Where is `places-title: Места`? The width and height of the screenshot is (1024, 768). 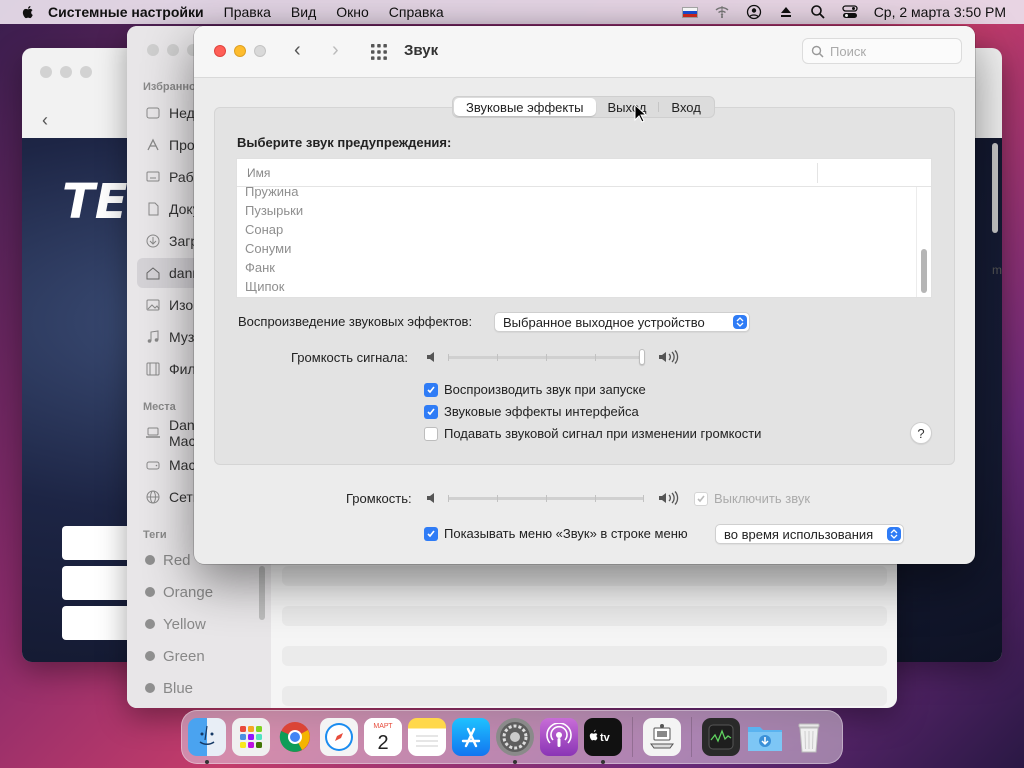 places-title: Места is located at coordinates (159, 407).